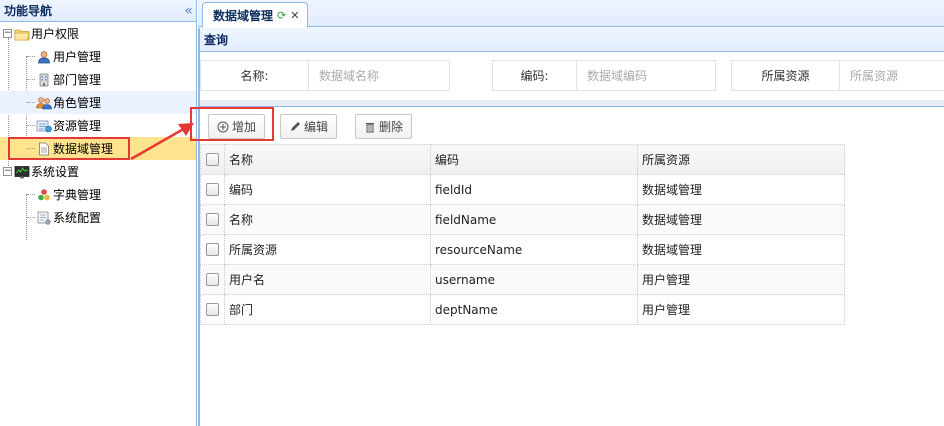 Image resolution: width=944 pixels, height=426 pixels. Describe the element at coordinates (188, 11) in the screenshot. I see `collapse-icon: «` at that location.